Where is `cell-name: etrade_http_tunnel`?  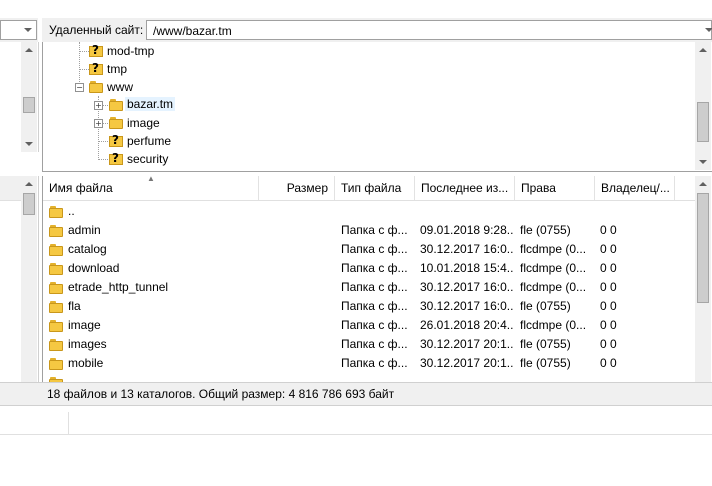
cell-name: etrade_http_tunnel is located at coordinates (118, 287).